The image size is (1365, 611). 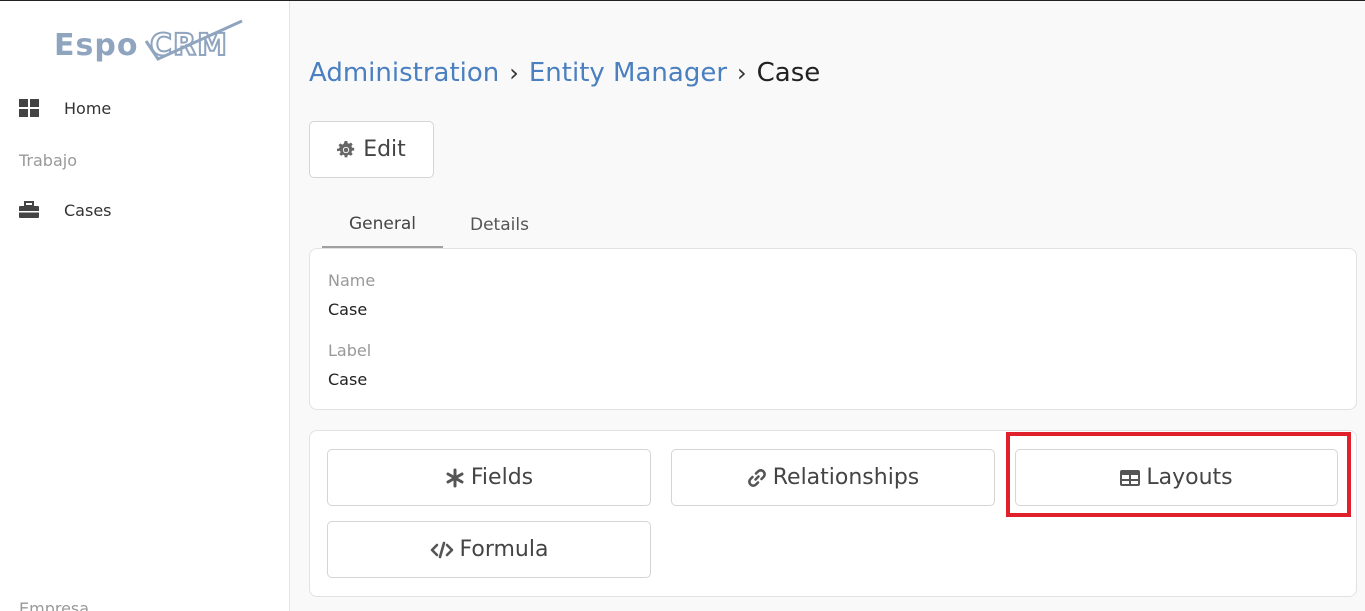 I want to click on tab-bar: General Details, so click(x=439, y=225).